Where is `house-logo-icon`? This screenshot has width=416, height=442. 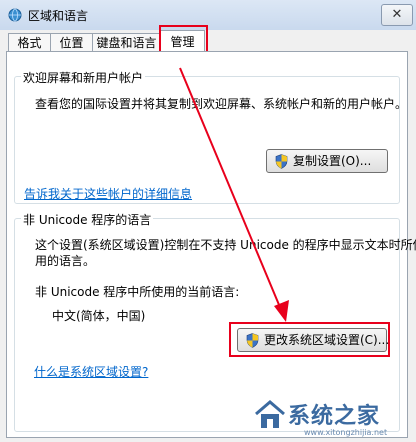 house-logo-icon is located at coordinates (270, 414).